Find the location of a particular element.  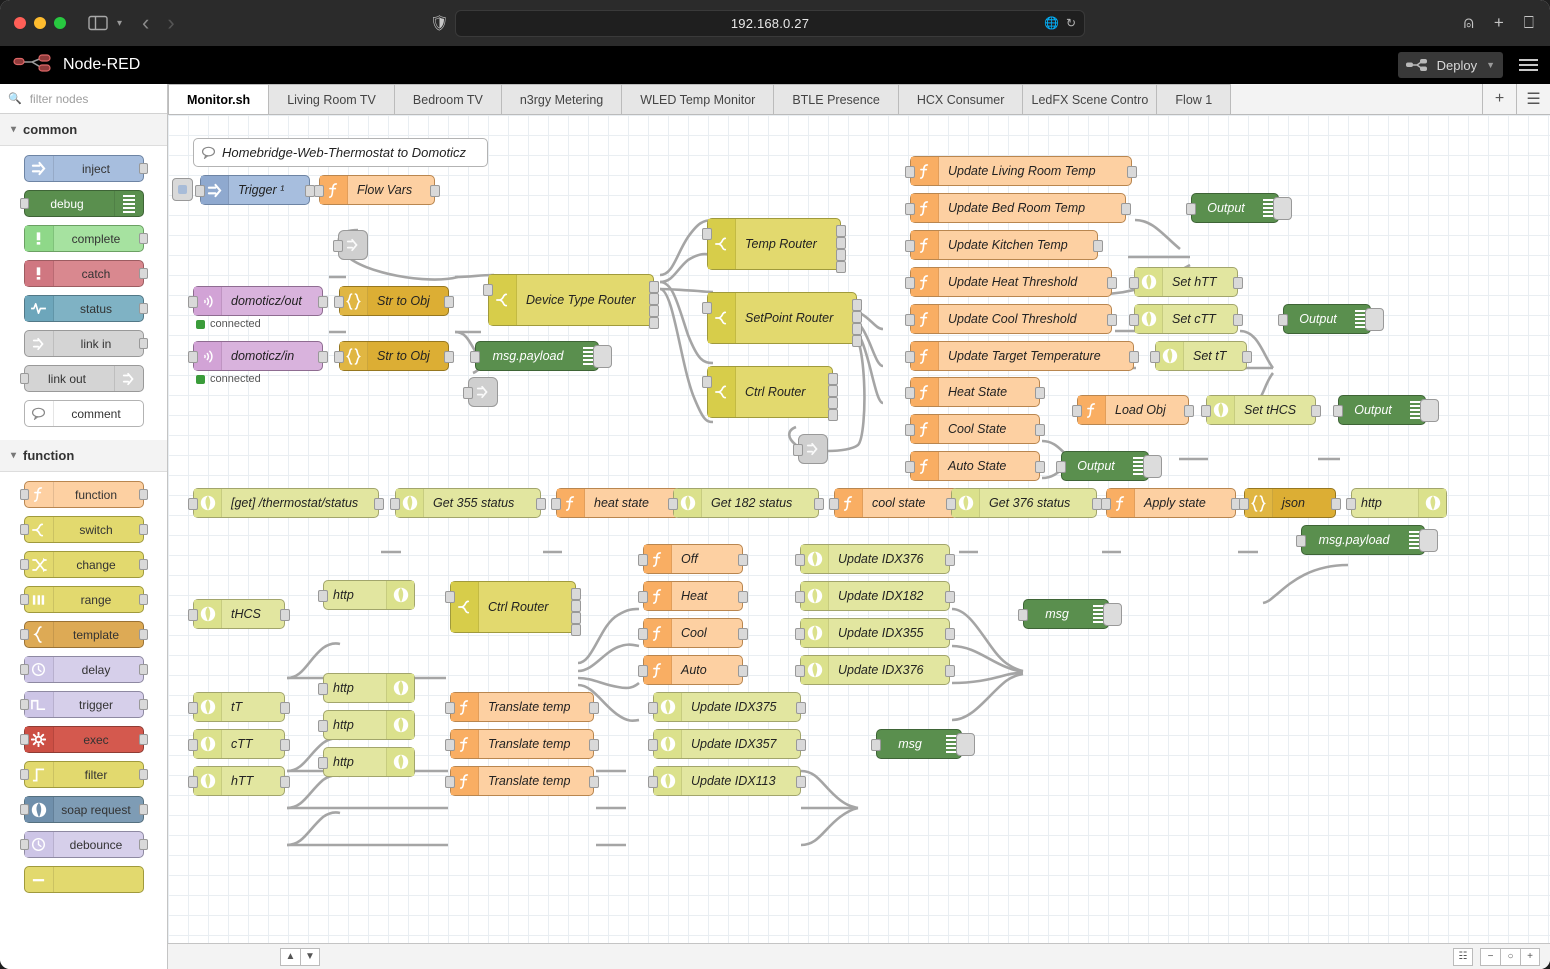

palette-node-debug: debug is located at coordinates (81, 203).